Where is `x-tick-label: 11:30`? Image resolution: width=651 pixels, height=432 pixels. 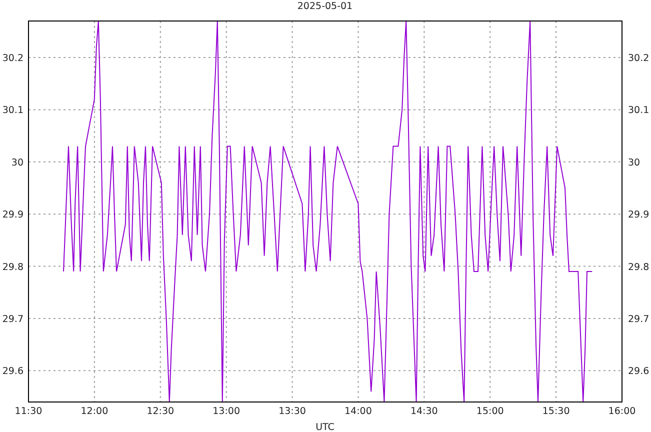 x-tick-label: 11:30 is located at coordinates (28, 411).